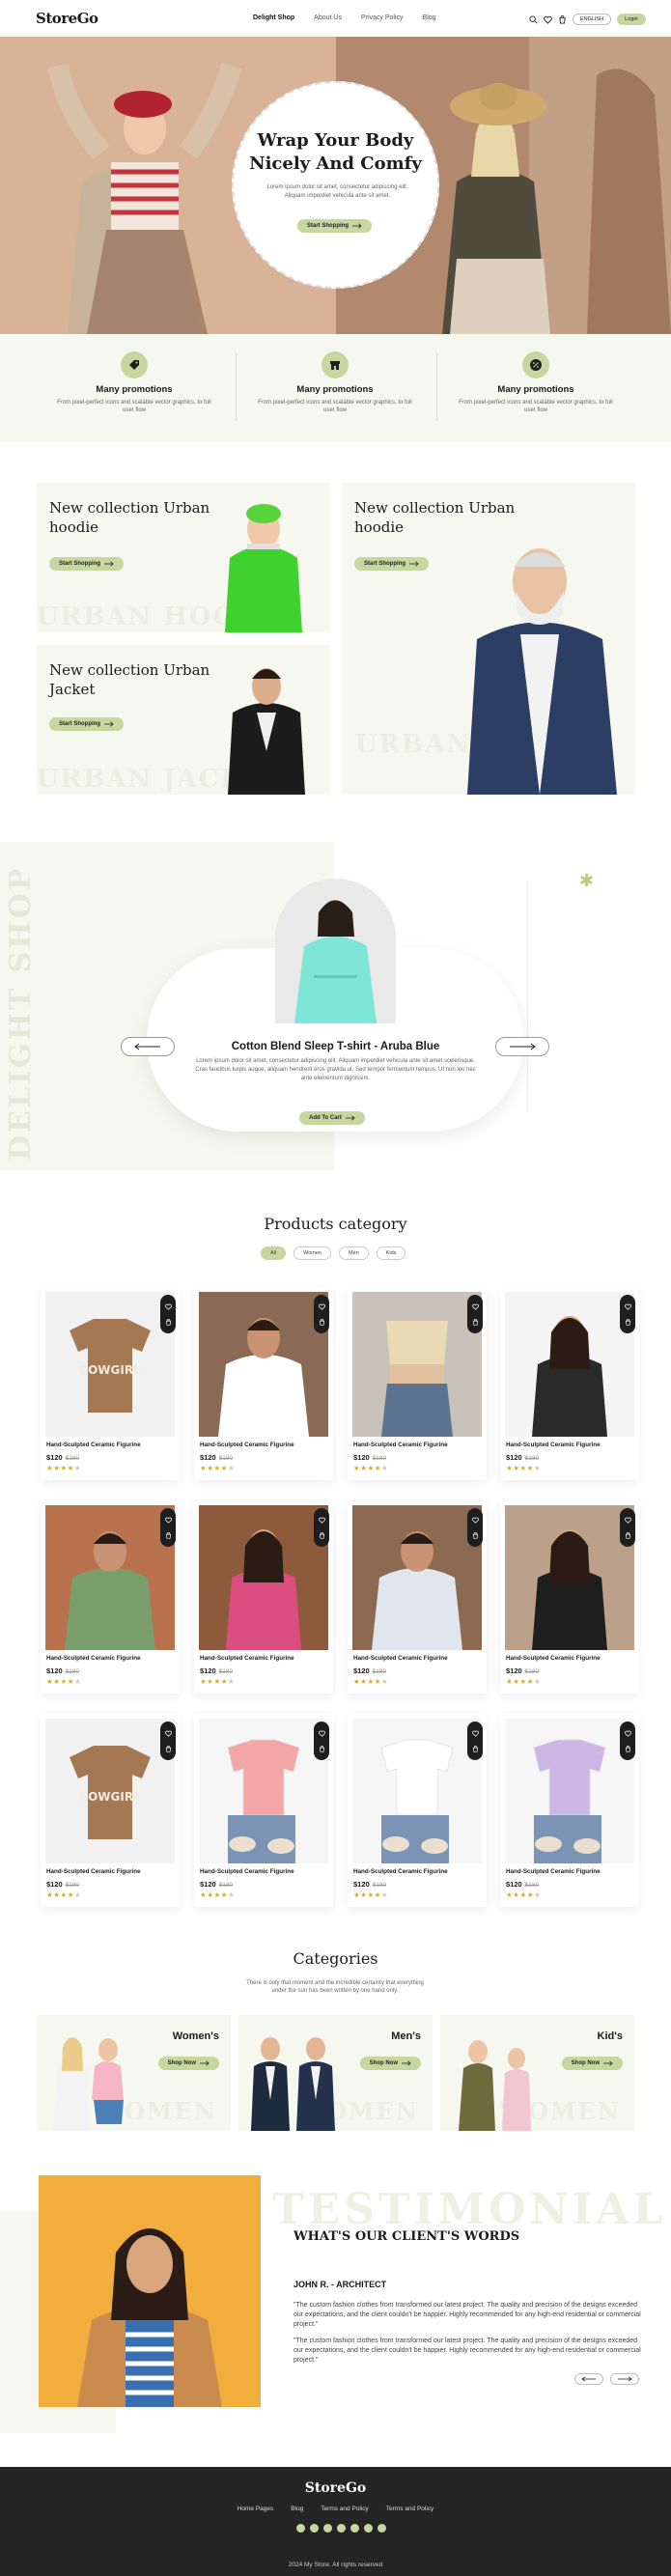  Describe the element at coordinates (592, 20) in the screenshot. I see `language-select: ENGLISH` at that location.